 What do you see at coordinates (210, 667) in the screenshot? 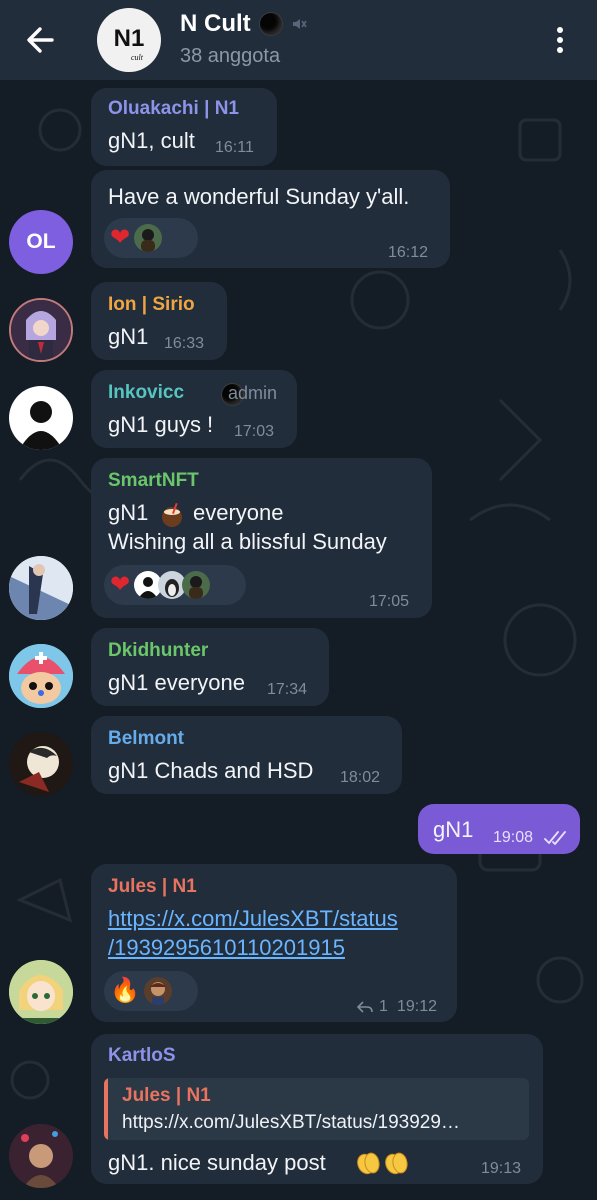
I see `message-bubble: Dkidhunter gN1 everyone 17:34` at bounding box center [210, 667].